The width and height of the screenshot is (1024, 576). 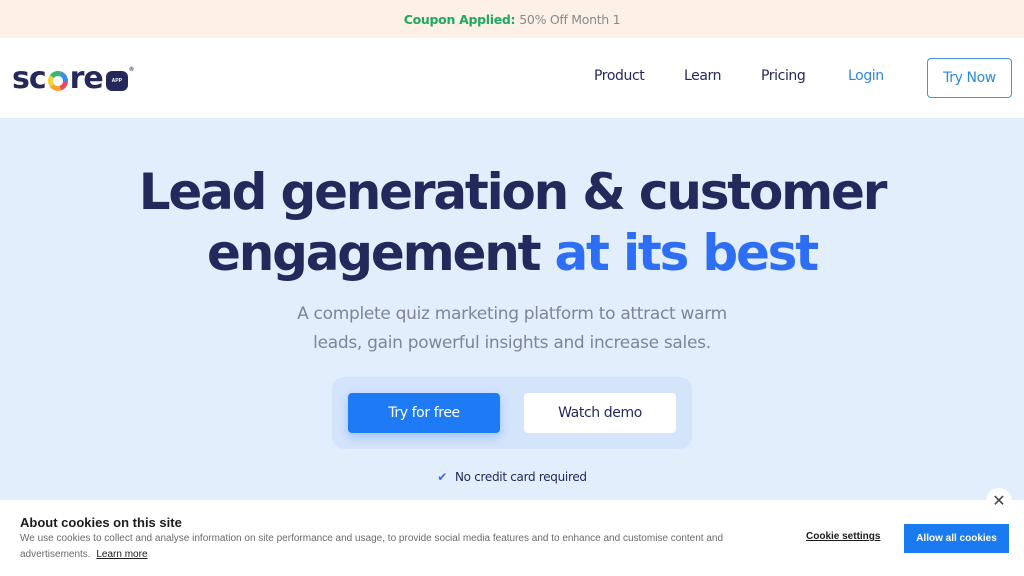 I want to click on nav-links: Product Learn Pricing Login Try Now, so click(x=512, y=78).